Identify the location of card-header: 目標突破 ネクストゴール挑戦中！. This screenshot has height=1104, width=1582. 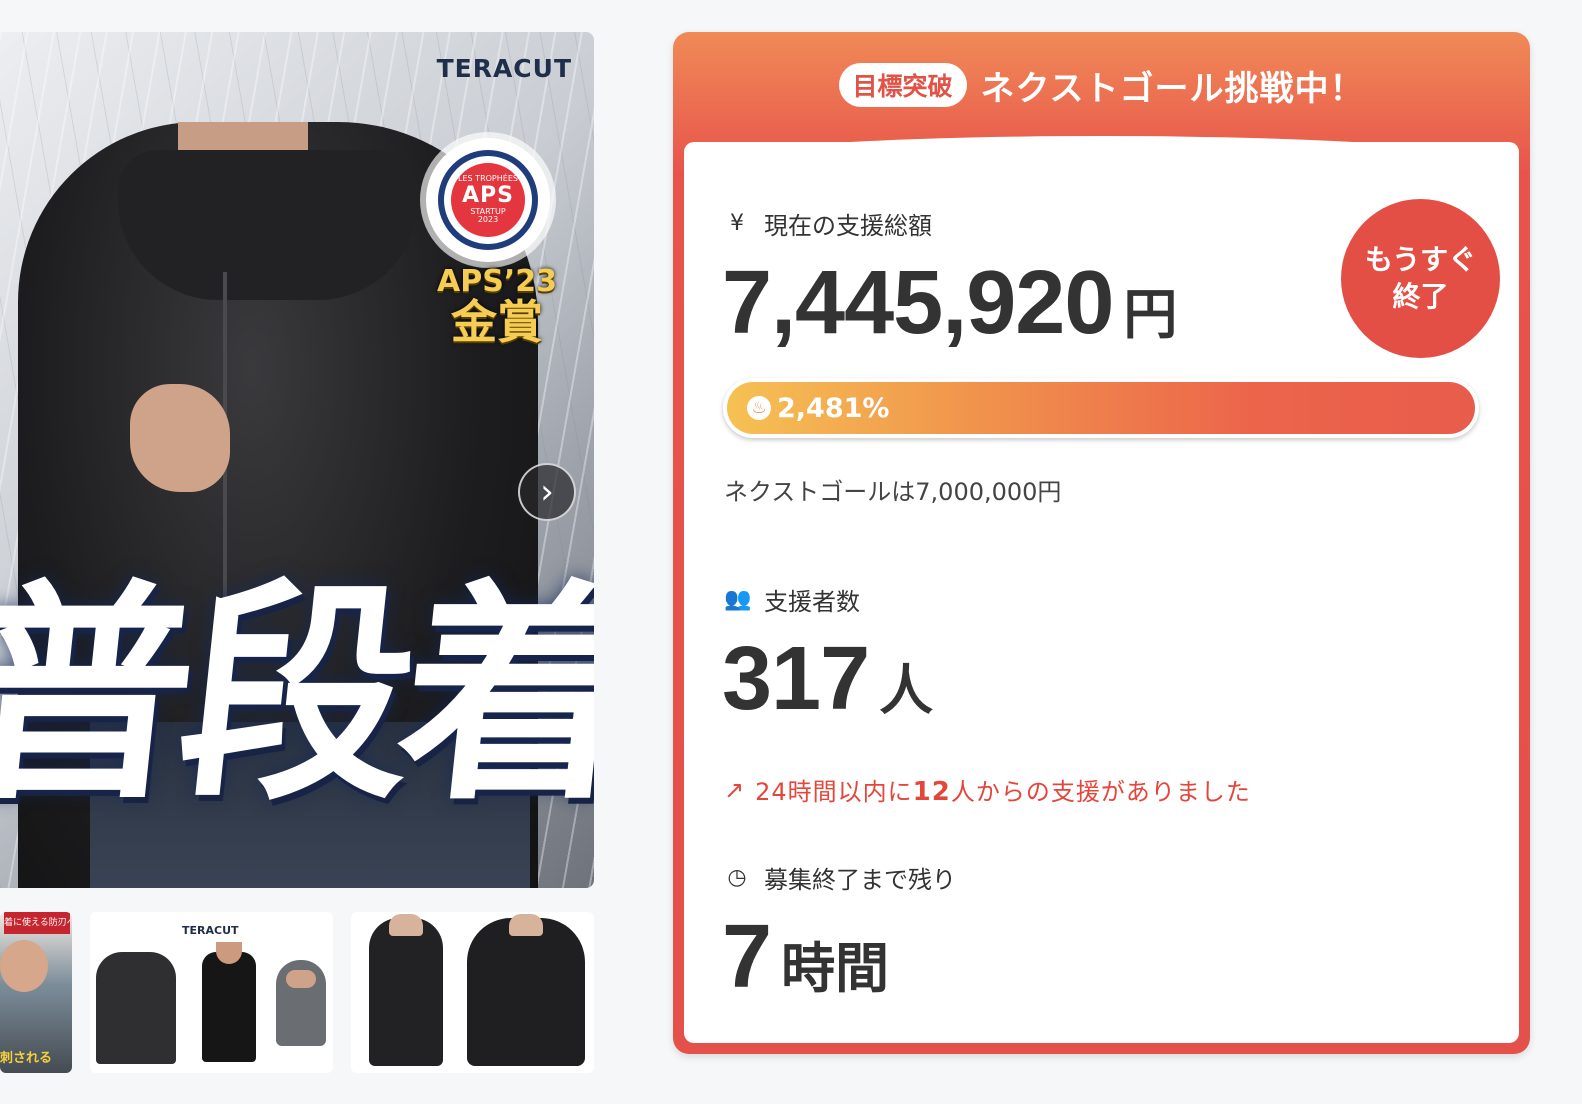
(1101, 85).